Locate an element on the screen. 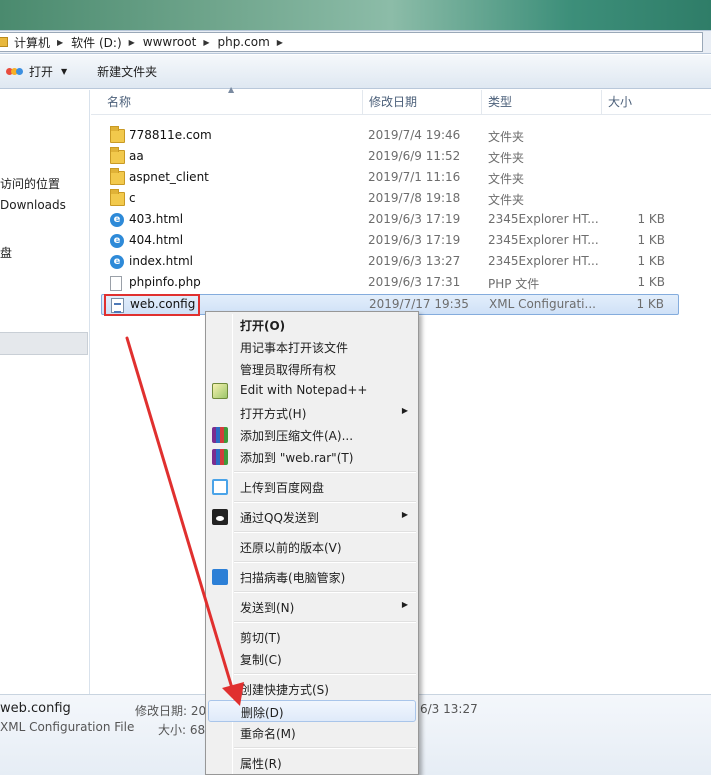 The image size is (711, 775). status-date-value: 6/3 13:27 is located at coordinates (449, 709).